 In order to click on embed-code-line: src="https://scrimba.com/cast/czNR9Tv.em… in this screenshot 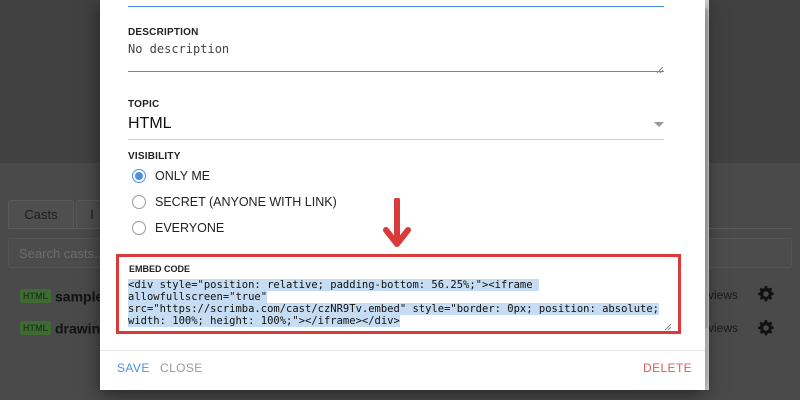, I will do `click(394, 309)`.